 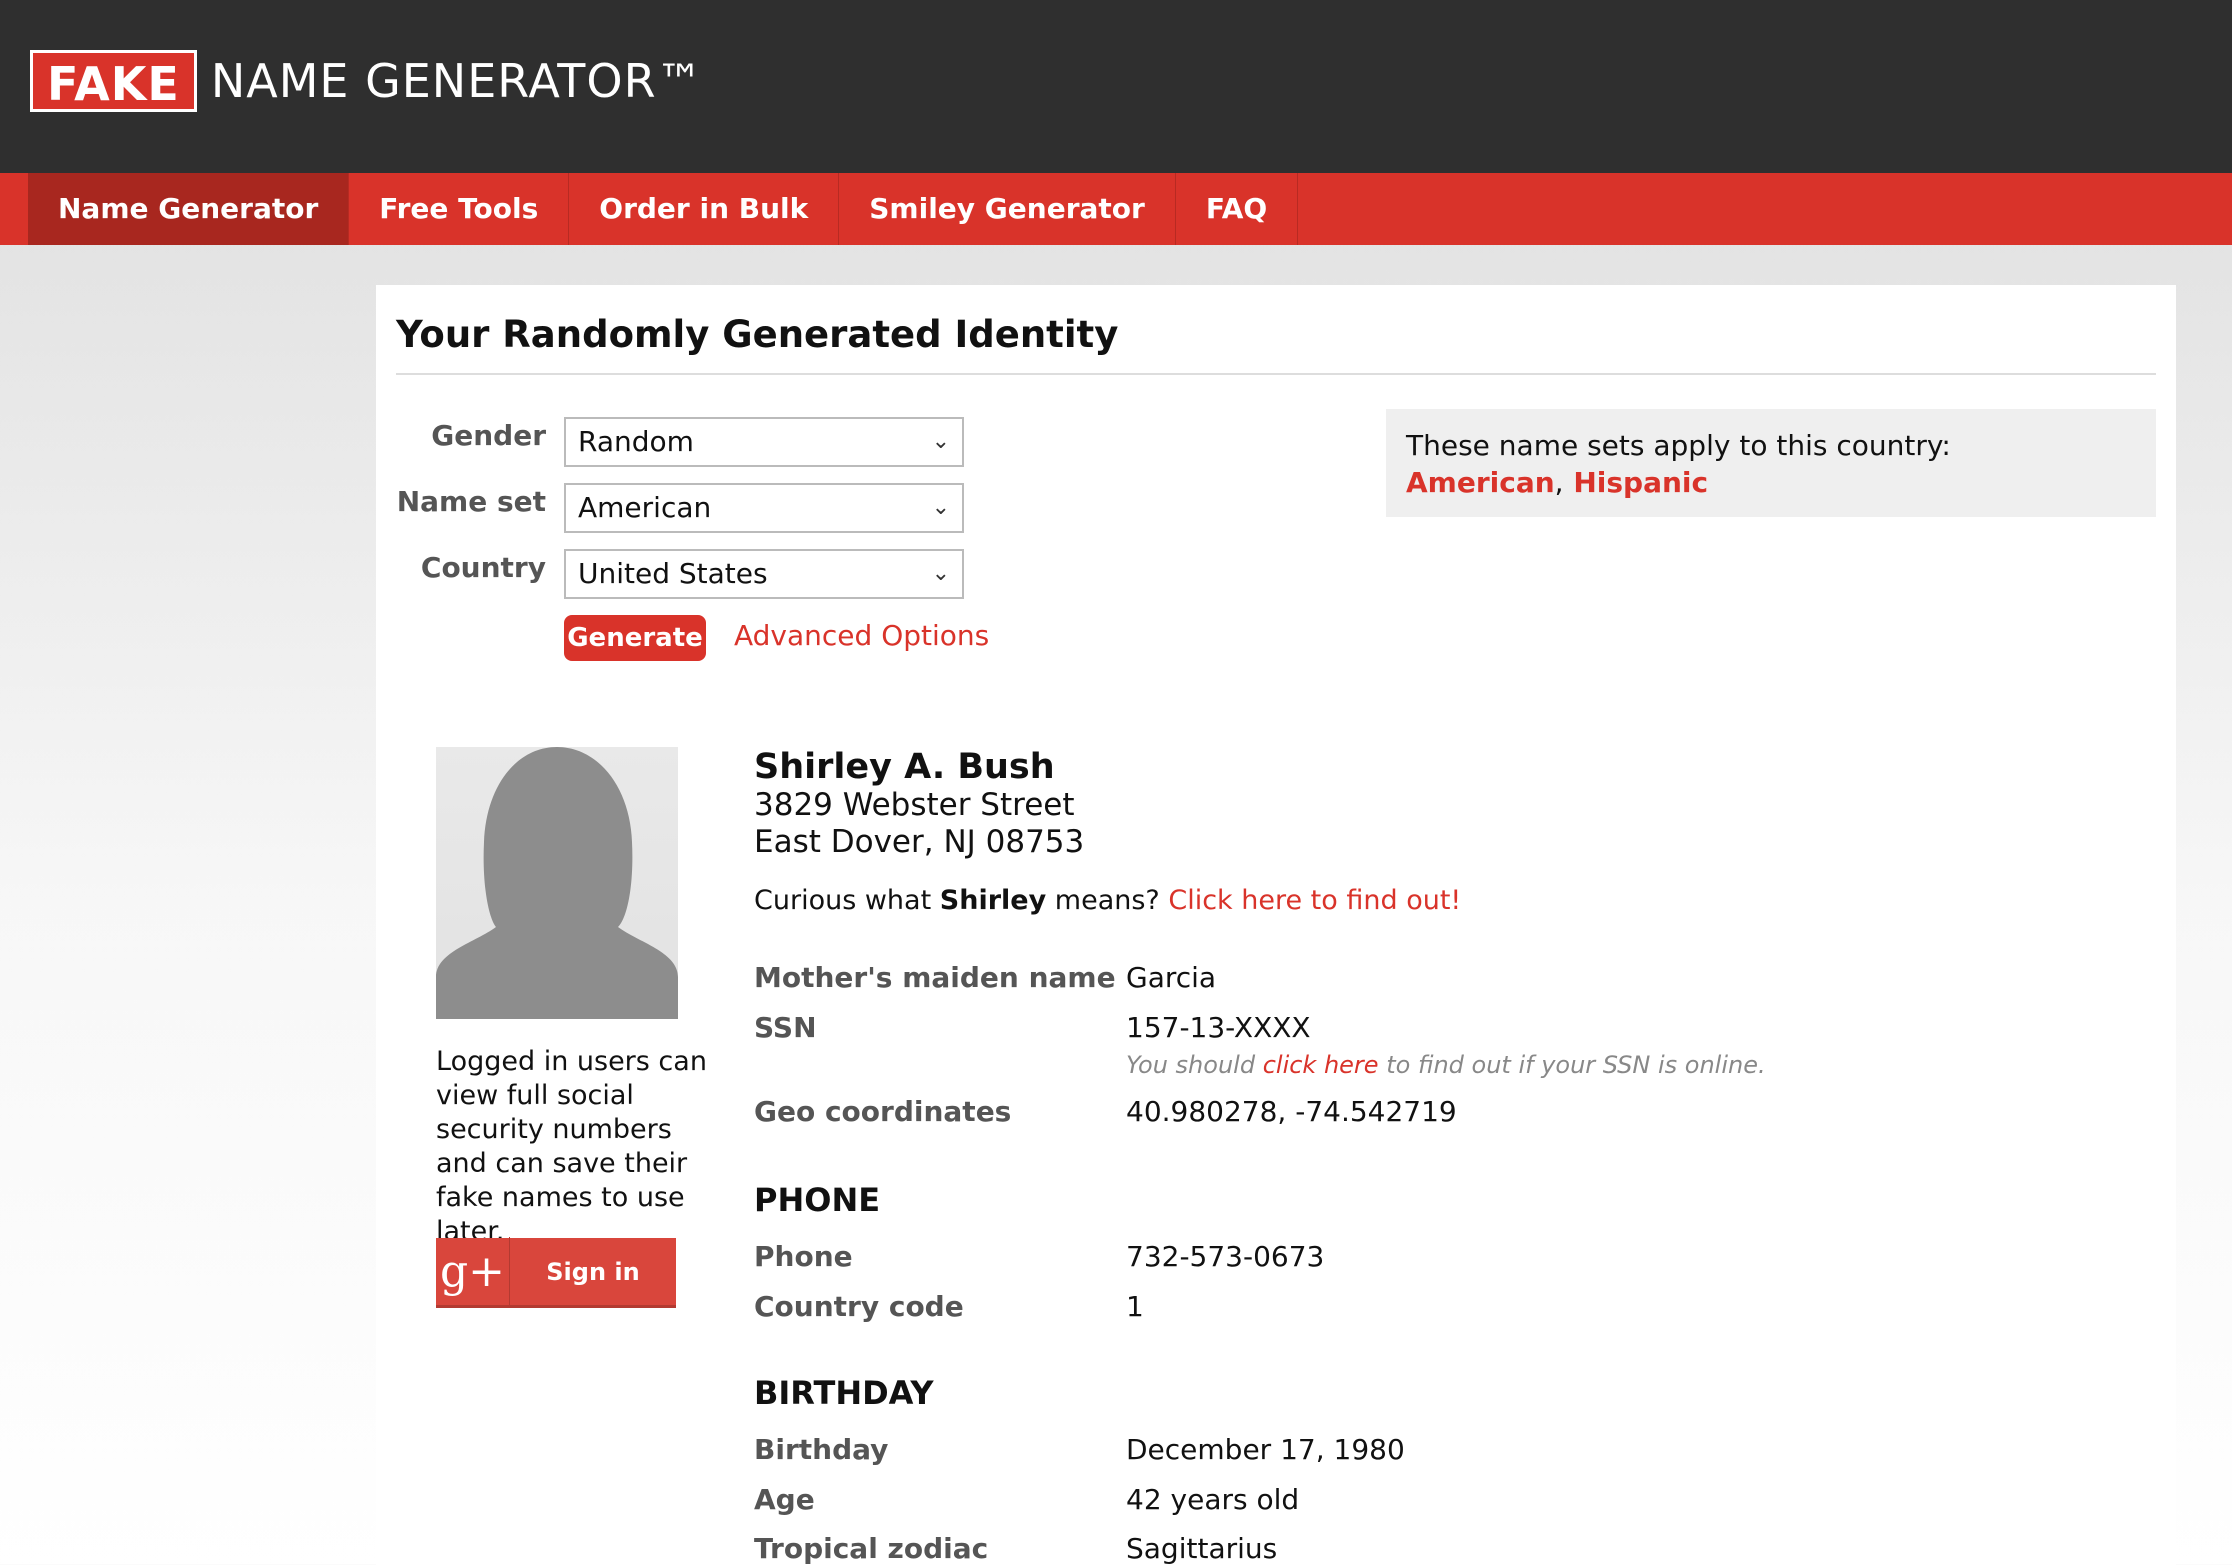 What do you see at coordinates (673, 573) in the screenshot?
I see `country-select-value: United States` at bounding box center [673, 573].